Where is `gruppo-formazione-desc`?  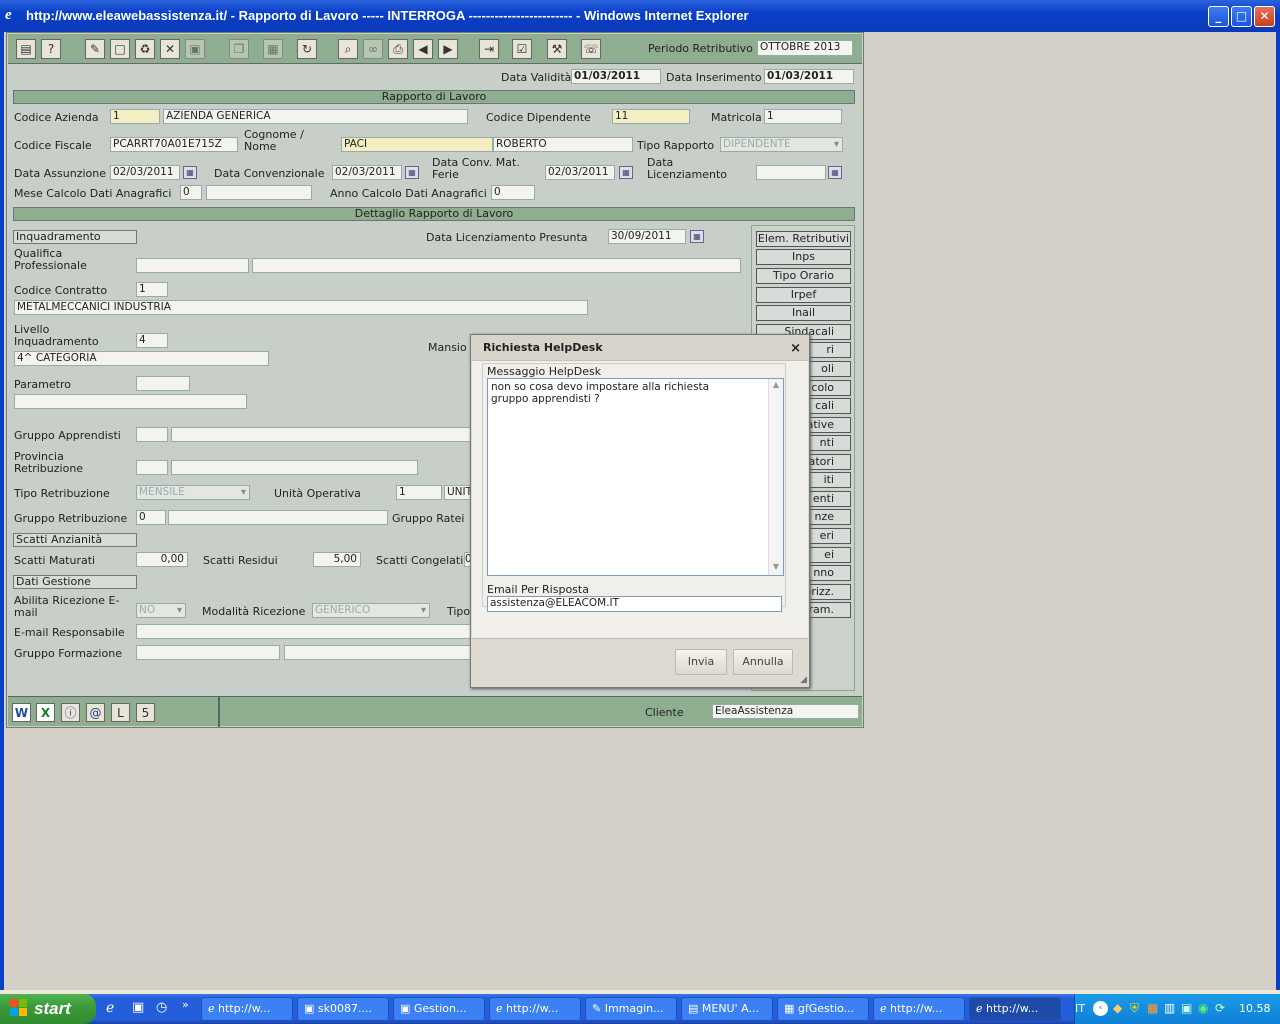
gruppo-formazione-desc is located at coordinates (377, 652).